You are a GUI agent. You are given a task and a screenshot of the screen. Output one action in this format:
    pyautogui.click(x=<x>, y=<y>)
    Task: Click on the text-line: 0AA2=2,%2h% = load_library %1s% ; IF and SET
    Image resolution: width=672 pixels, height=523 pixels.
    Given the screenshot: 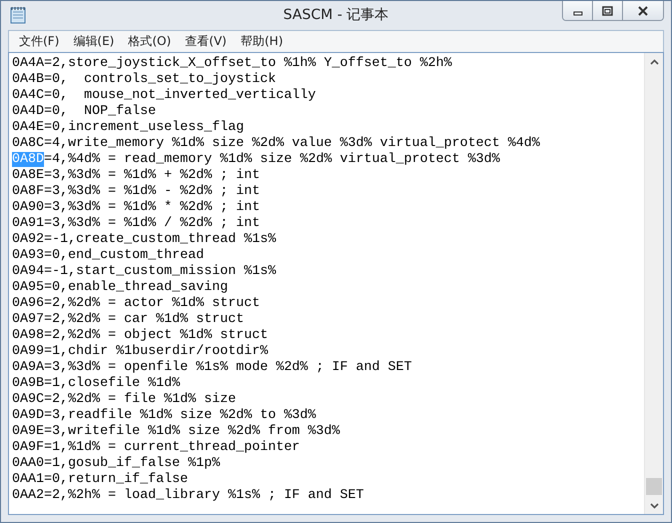 What is the action you would take?
    pyautogui.click(x=188, y=495)
    